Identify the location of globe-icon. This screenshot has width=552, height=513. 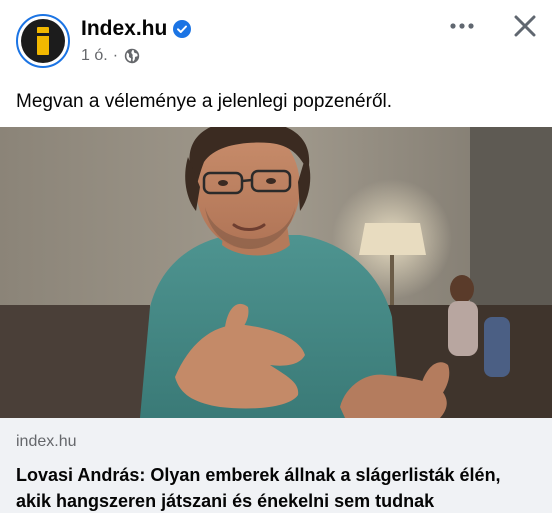
(132, 56).